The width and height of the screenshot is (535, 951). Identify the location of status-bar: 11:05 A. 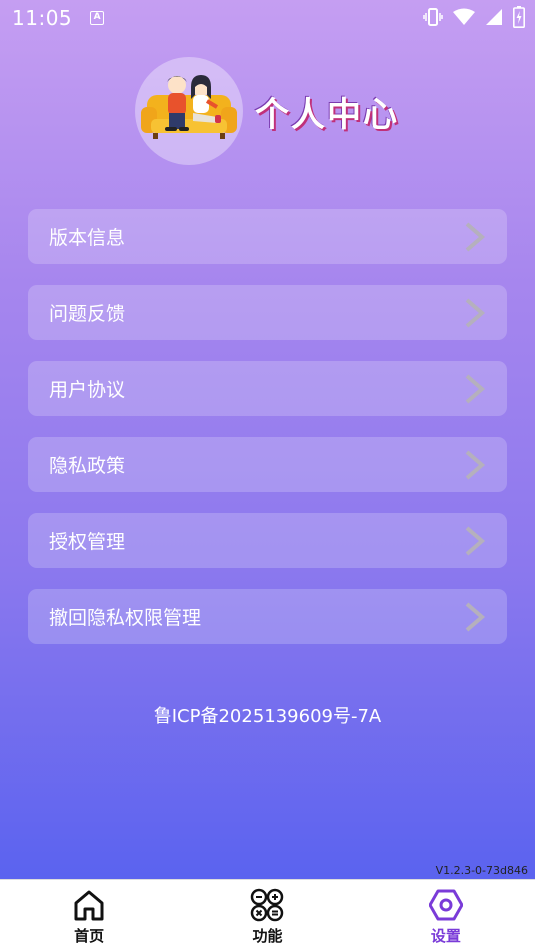
(267, 18).